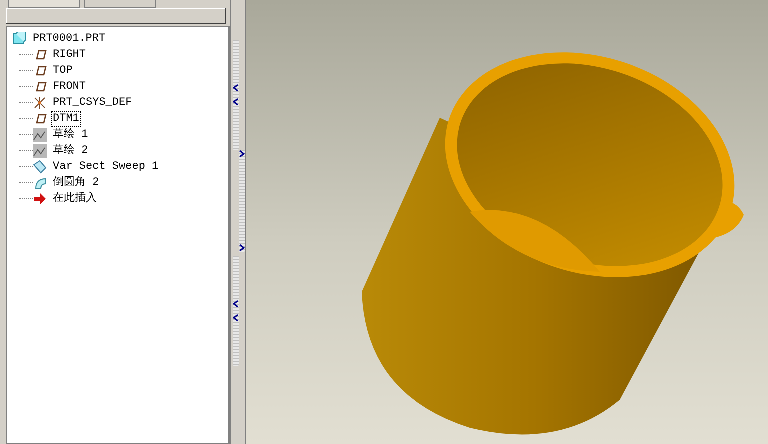  What do you see at coordinates (75, 199) in the screenshot?
I see `tree-item: 在此插入` at bounding box center [75, 199].